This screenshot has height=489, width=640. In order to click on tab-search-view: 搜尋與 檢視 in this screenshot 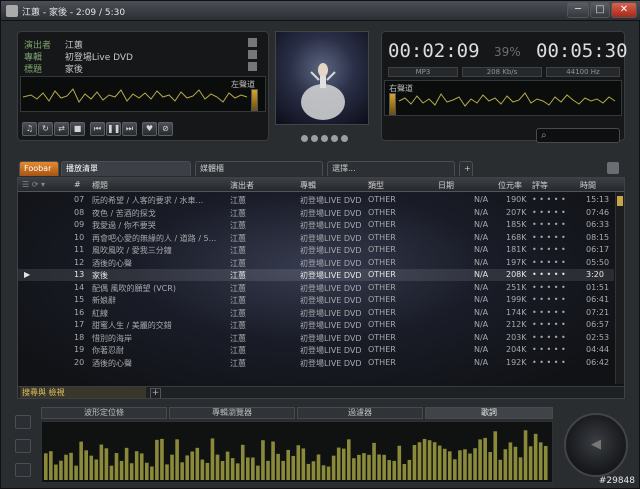, I will do `click(83, 392)`.